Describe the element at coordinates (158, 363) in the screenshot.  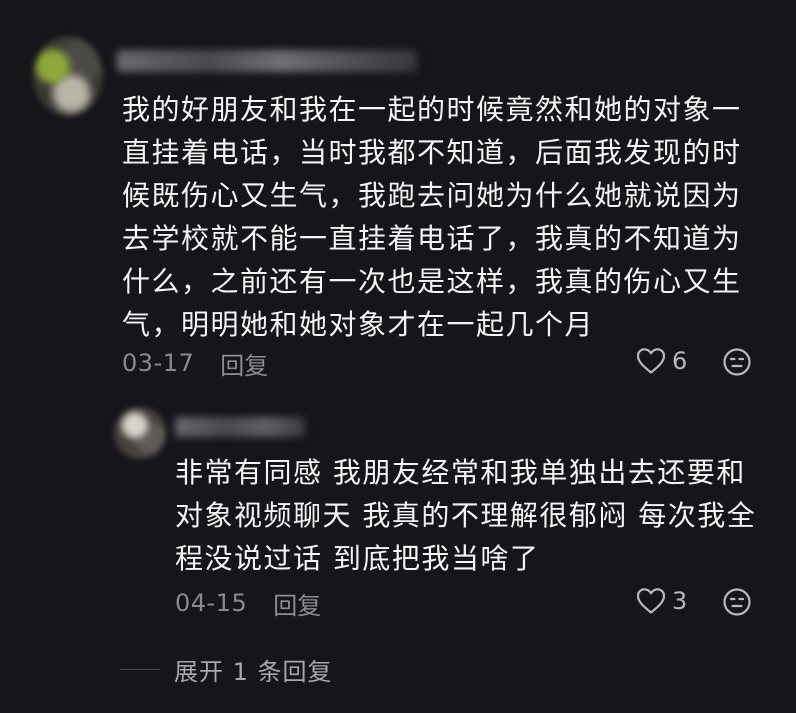
I see `comment-date: 03-17` at that location.